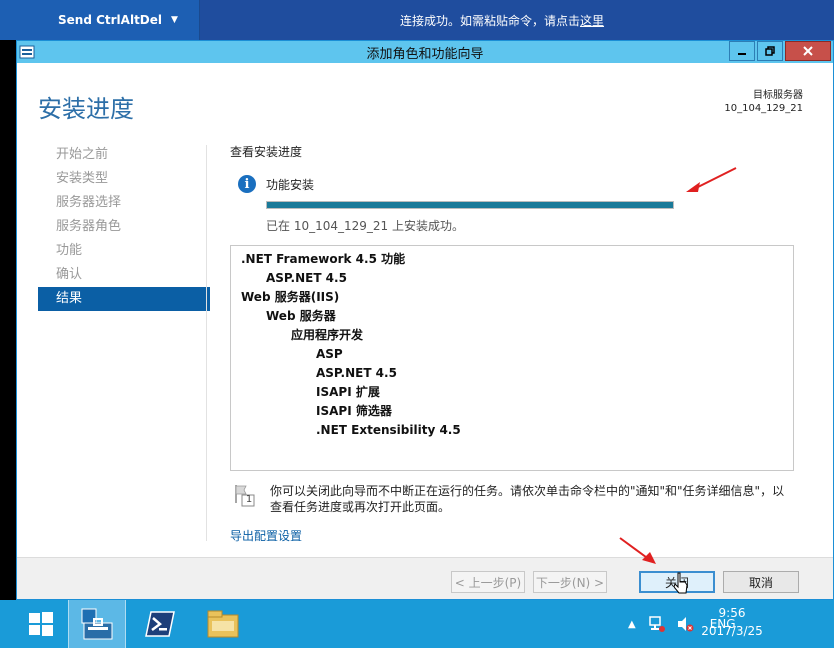 The image size is (834, 648). What do you see at coordinates (657, 624) in the screenshot?
I see `network-icon` at bounding box center [657, 624].